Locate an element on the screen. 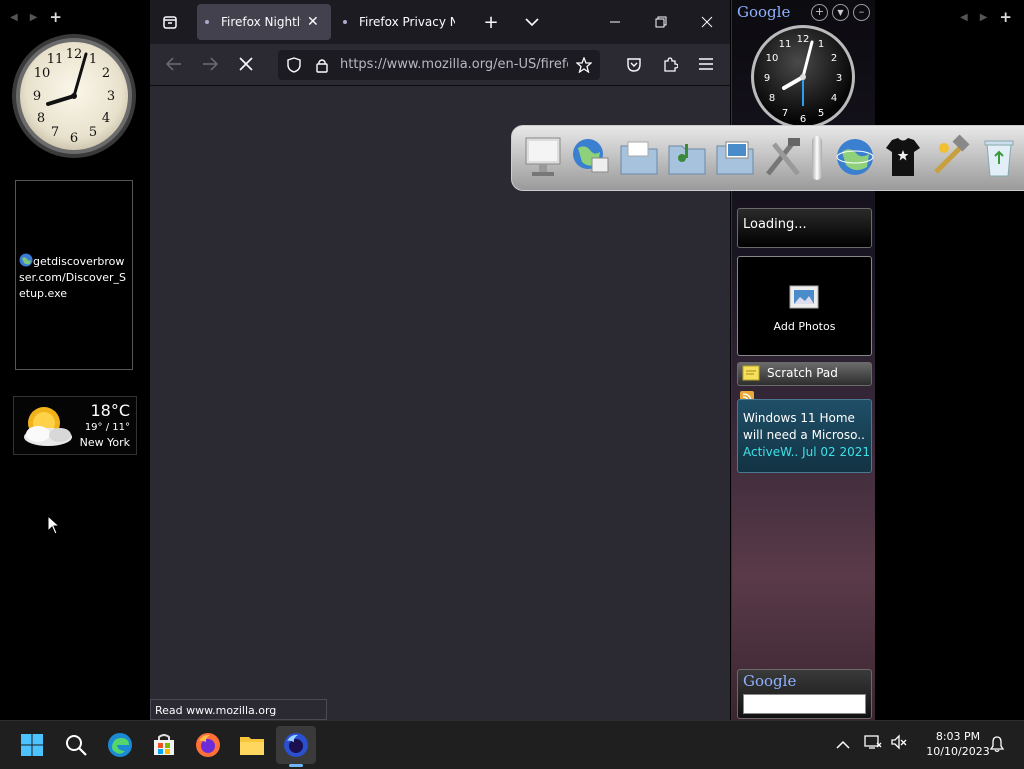 This screenshot has width=1024, height=769. mouse-cursor-icon is located at coordinates (53, 525).